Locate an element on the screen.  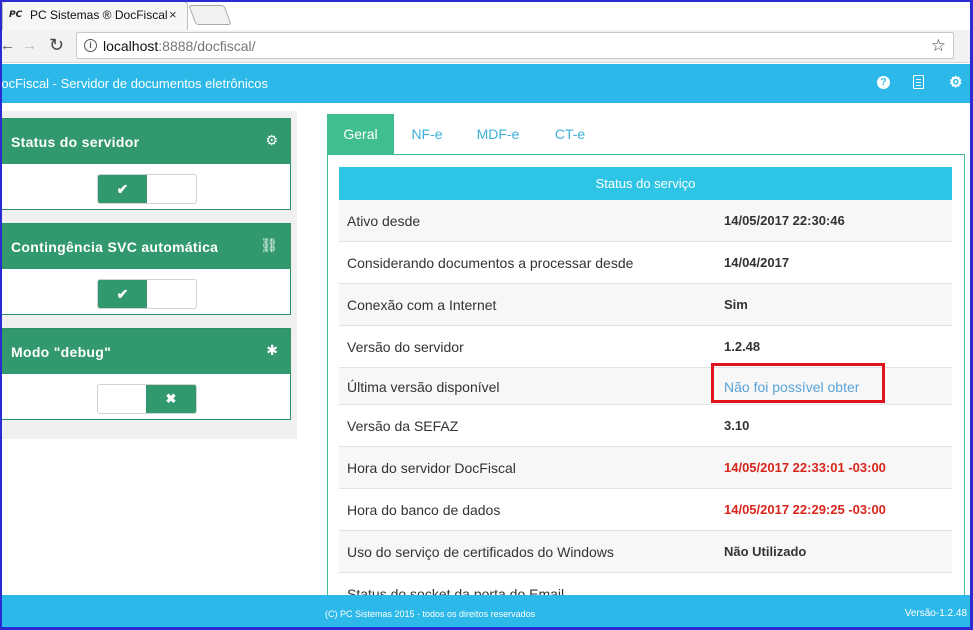
url-text: localhost:8888/docfiscal/ is located at coordinates (179, 46).